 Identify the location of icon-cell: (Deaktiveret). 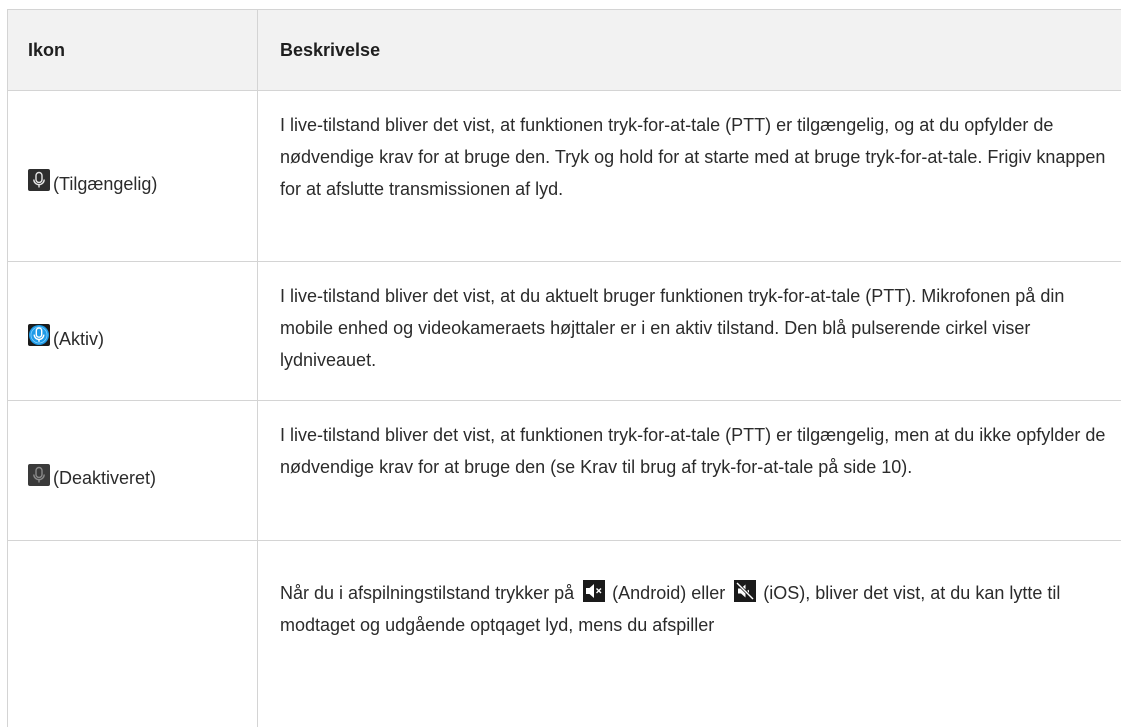
(133, 470).